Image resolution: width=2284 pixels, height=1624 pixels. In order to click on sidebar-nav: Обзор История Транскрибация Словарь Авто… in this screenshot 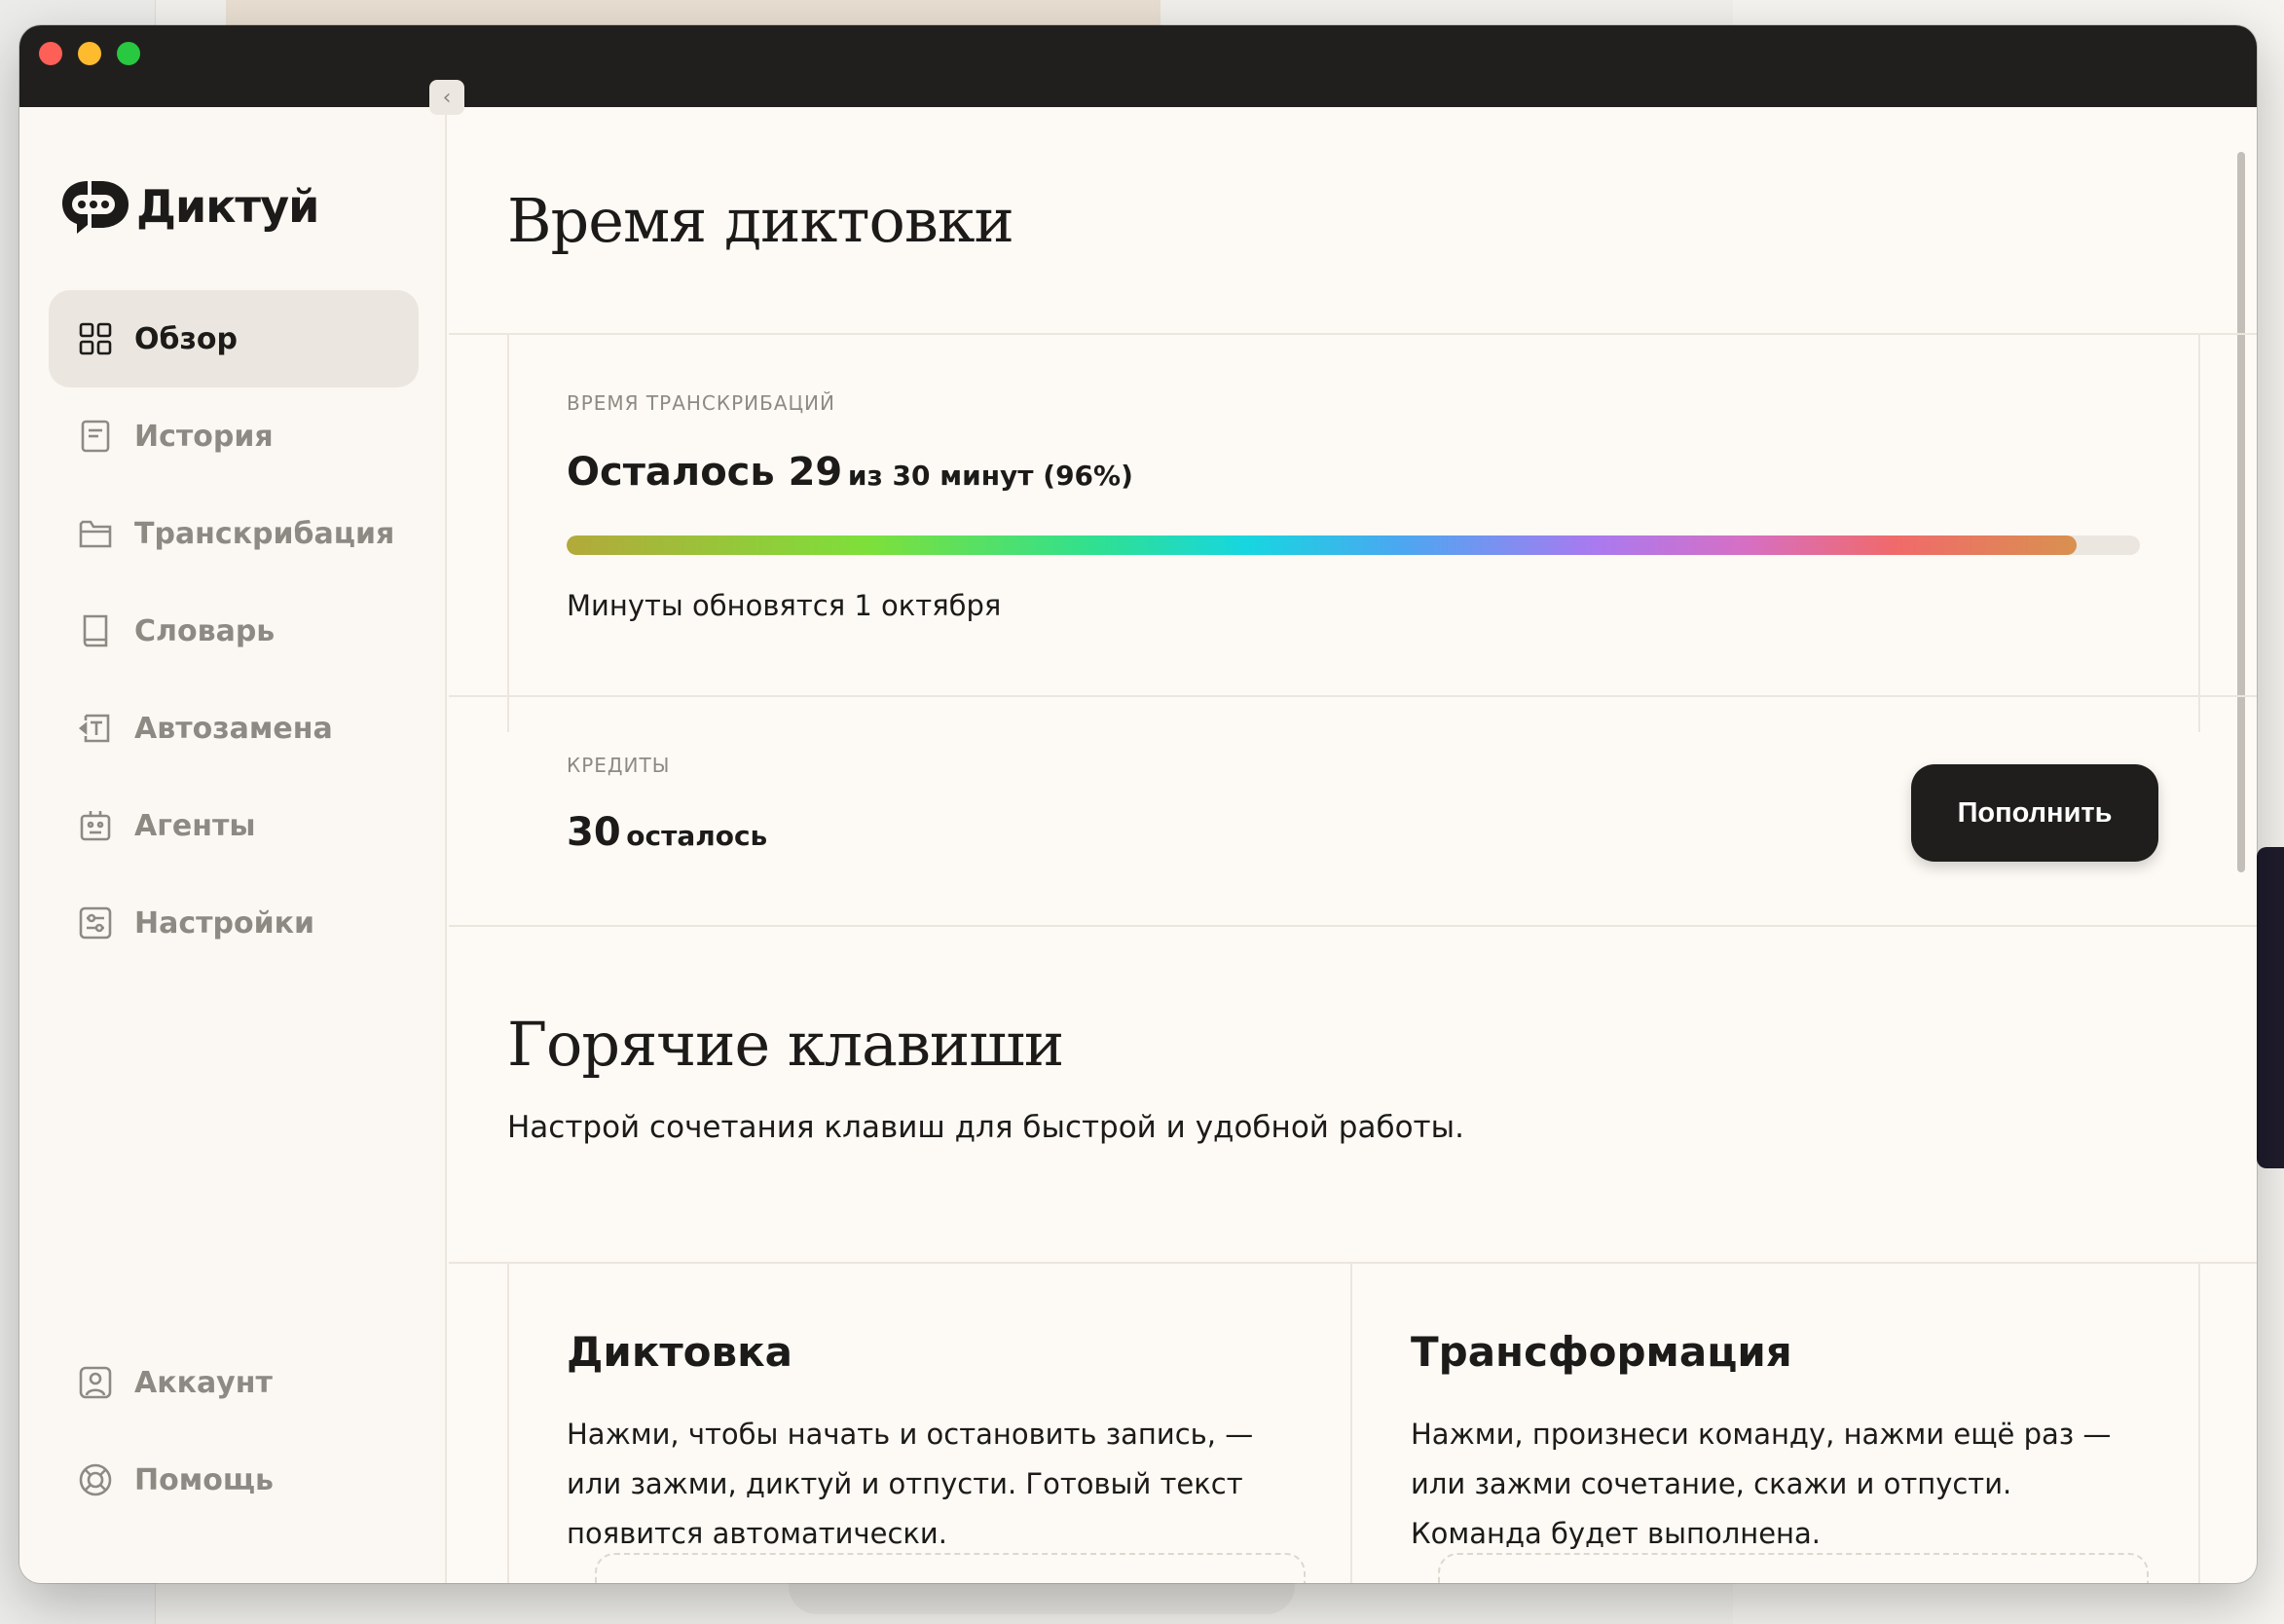, I will do `click(234, 631)`.